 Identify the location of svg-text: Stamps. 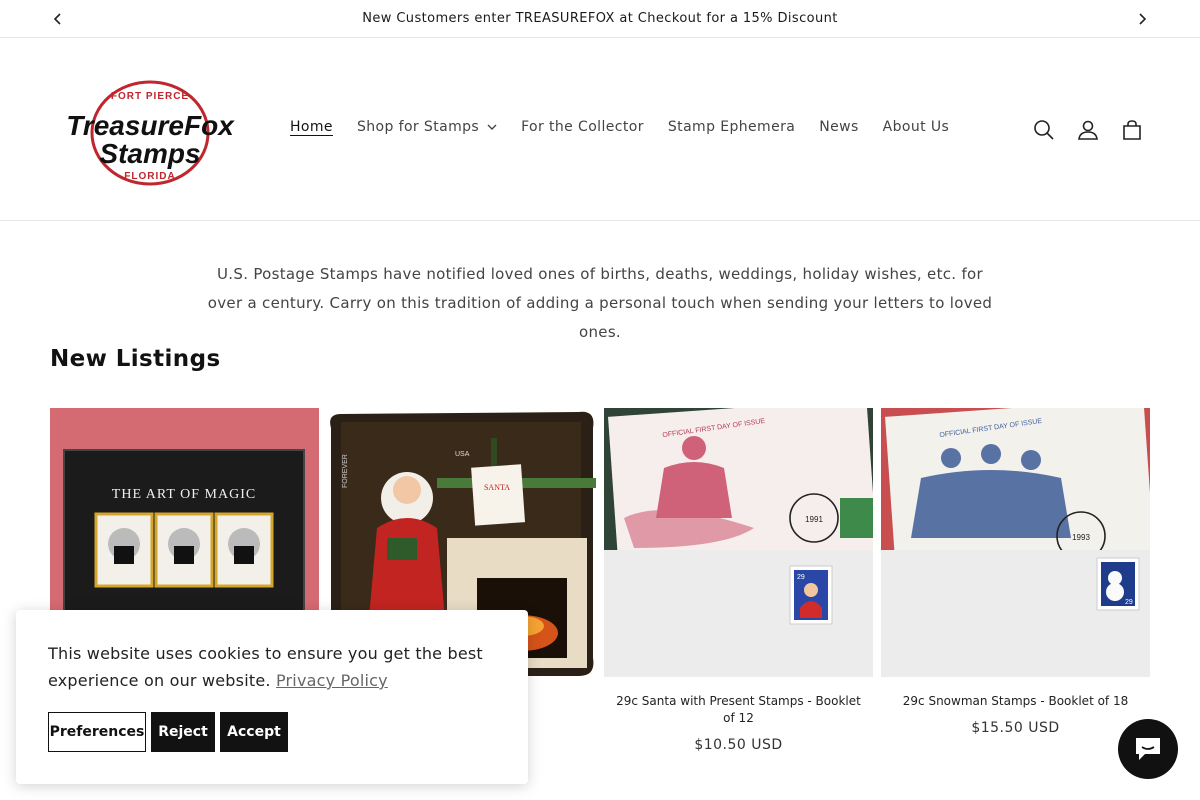
(149, 153).